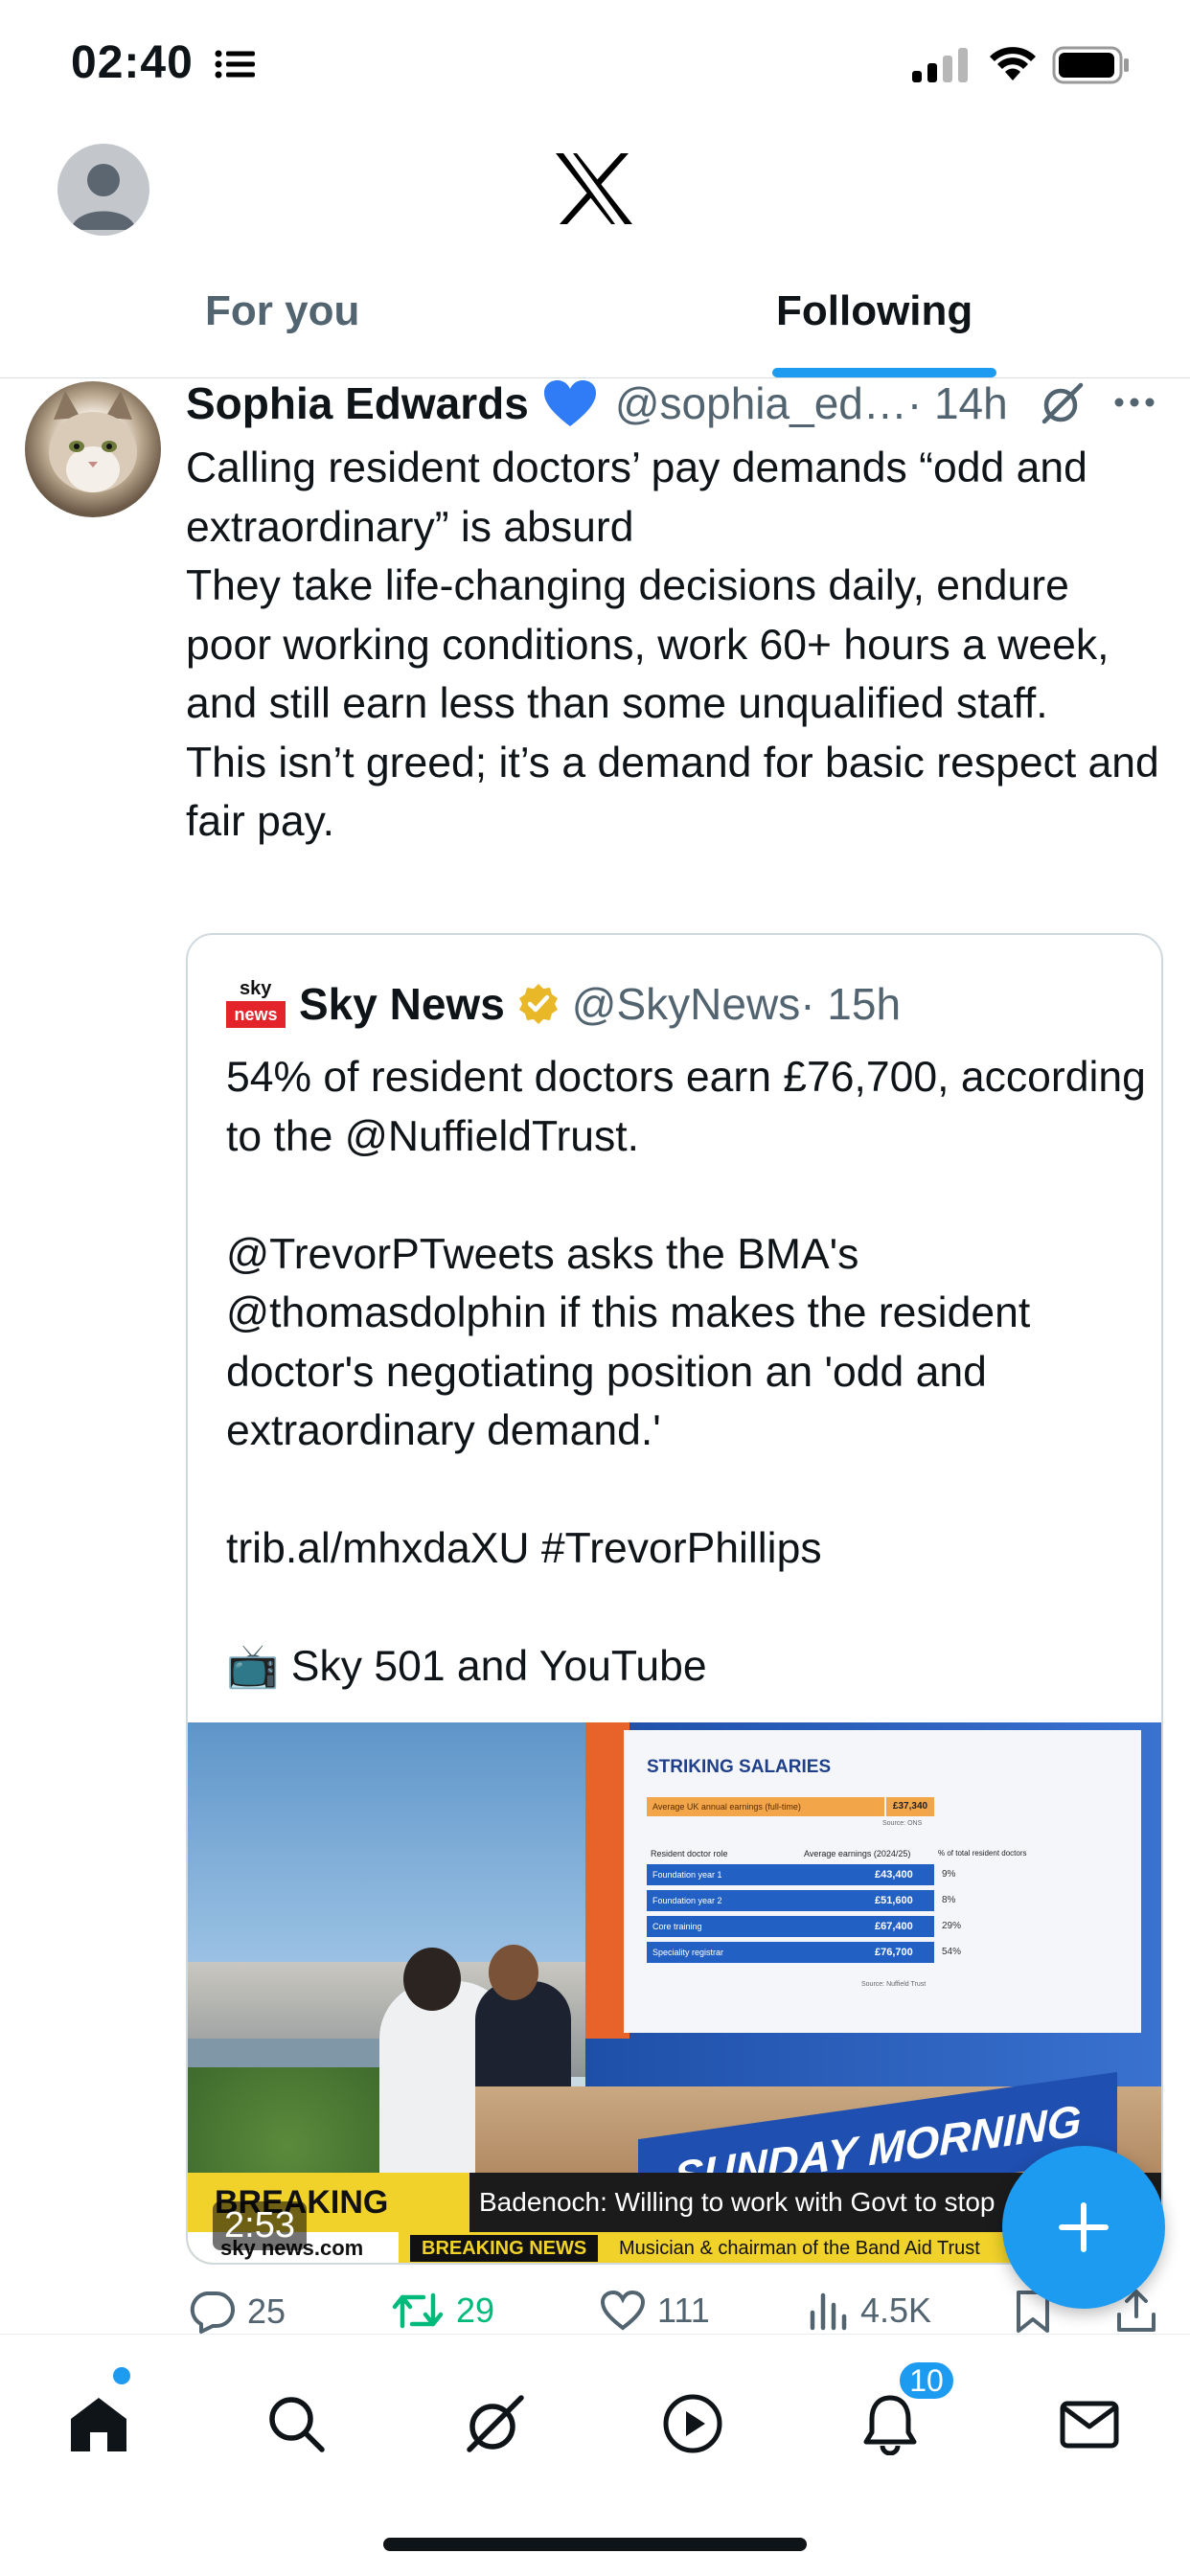  What do you see at coordinates (894, 1926) in the screenshot?
I see `salary-row-earnings: £67,400` at bounding box center [894, 1926].